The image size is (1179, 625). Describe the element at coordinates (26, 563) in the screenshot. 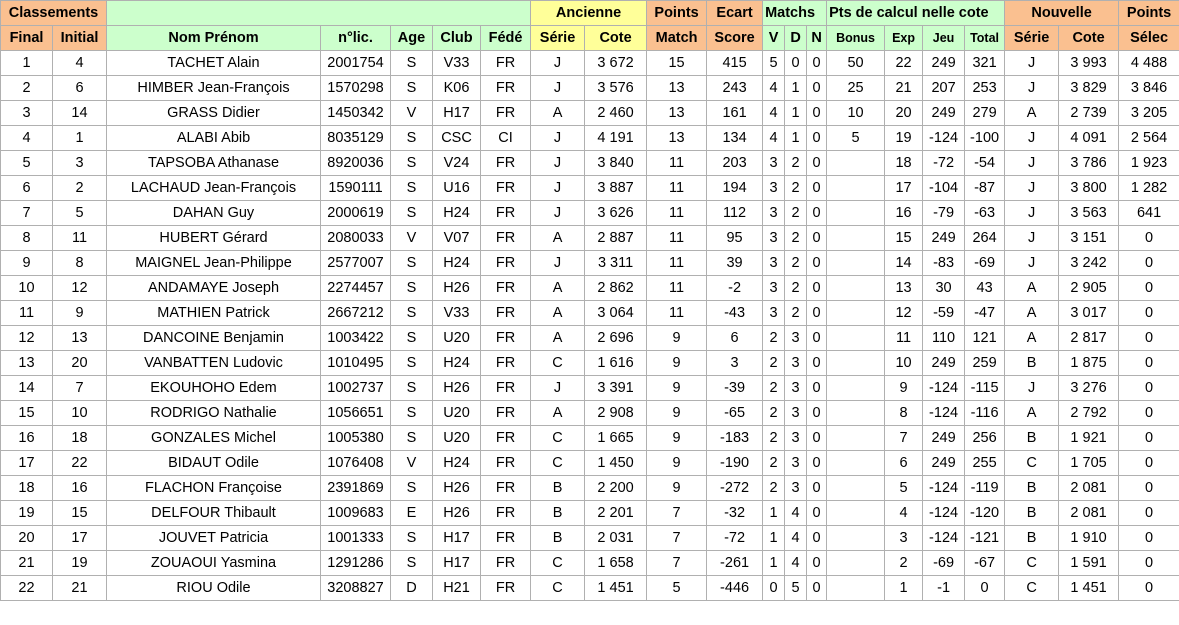

I see `cell-rank-final: 21` at that location.